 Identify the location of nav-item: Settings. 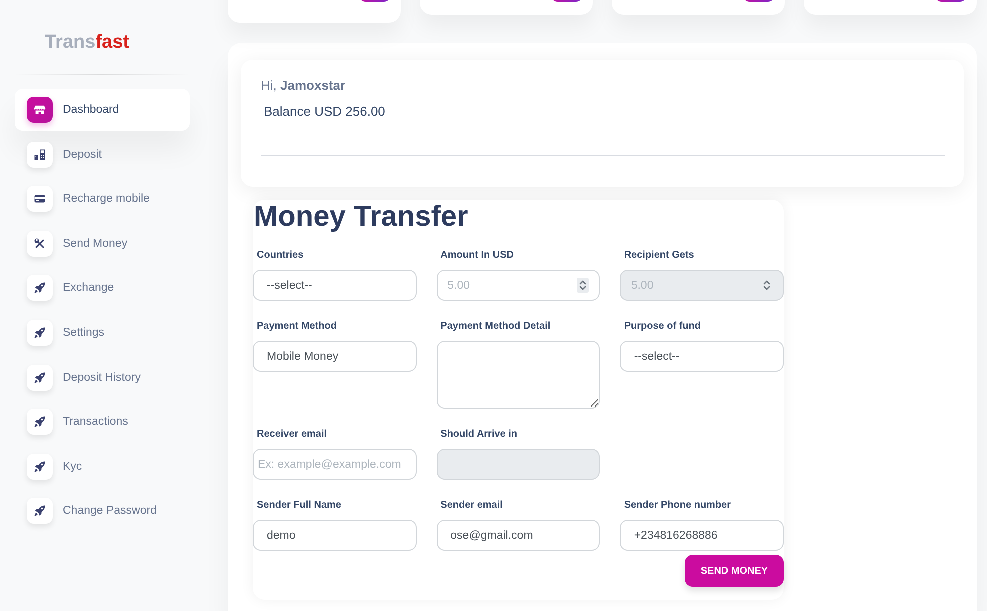
(102, 333).